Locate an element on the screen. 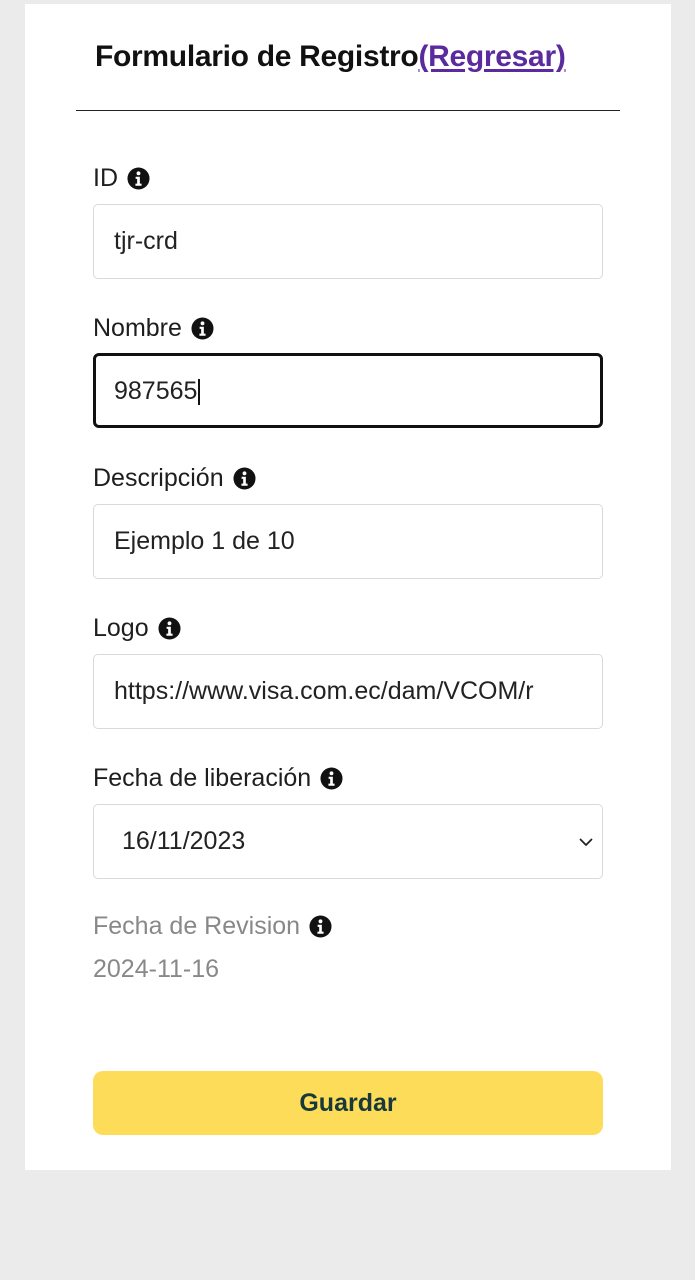 This screenshot has width=695, height=1280. fecha-liberacion-value: 16/11/2023 is located at coordinates (184, 841).